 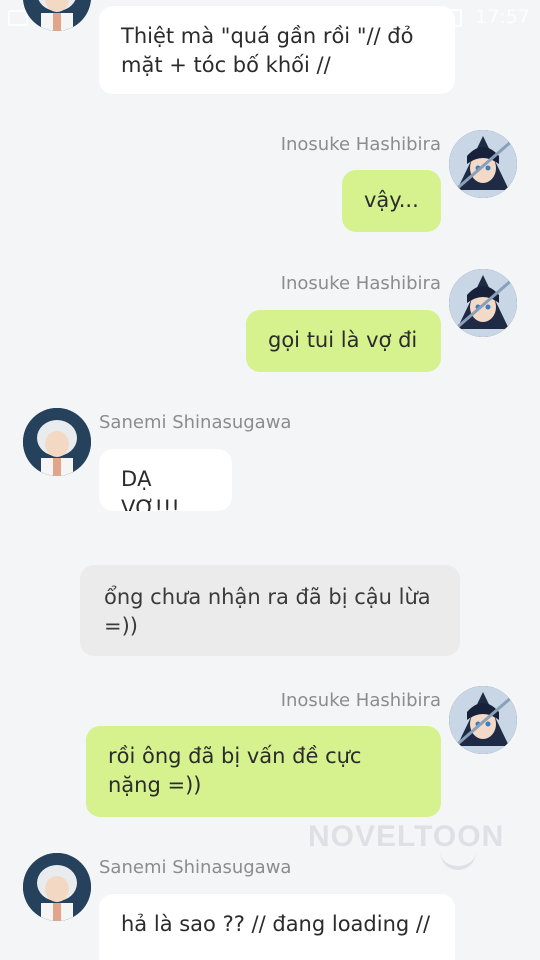 I want to click on message-bubble: DẠ VỢ!!!, so click(x=165, y=480).